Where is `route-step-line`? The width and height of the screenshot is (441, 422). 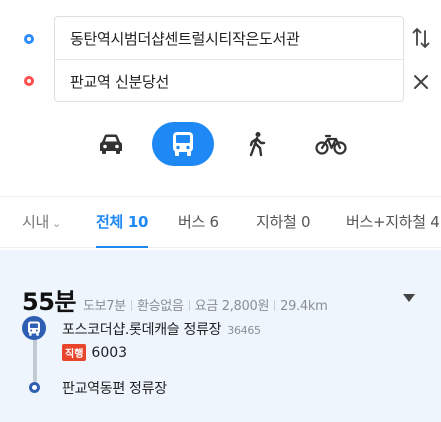
route-step-line is located at coordinates (35, 358).